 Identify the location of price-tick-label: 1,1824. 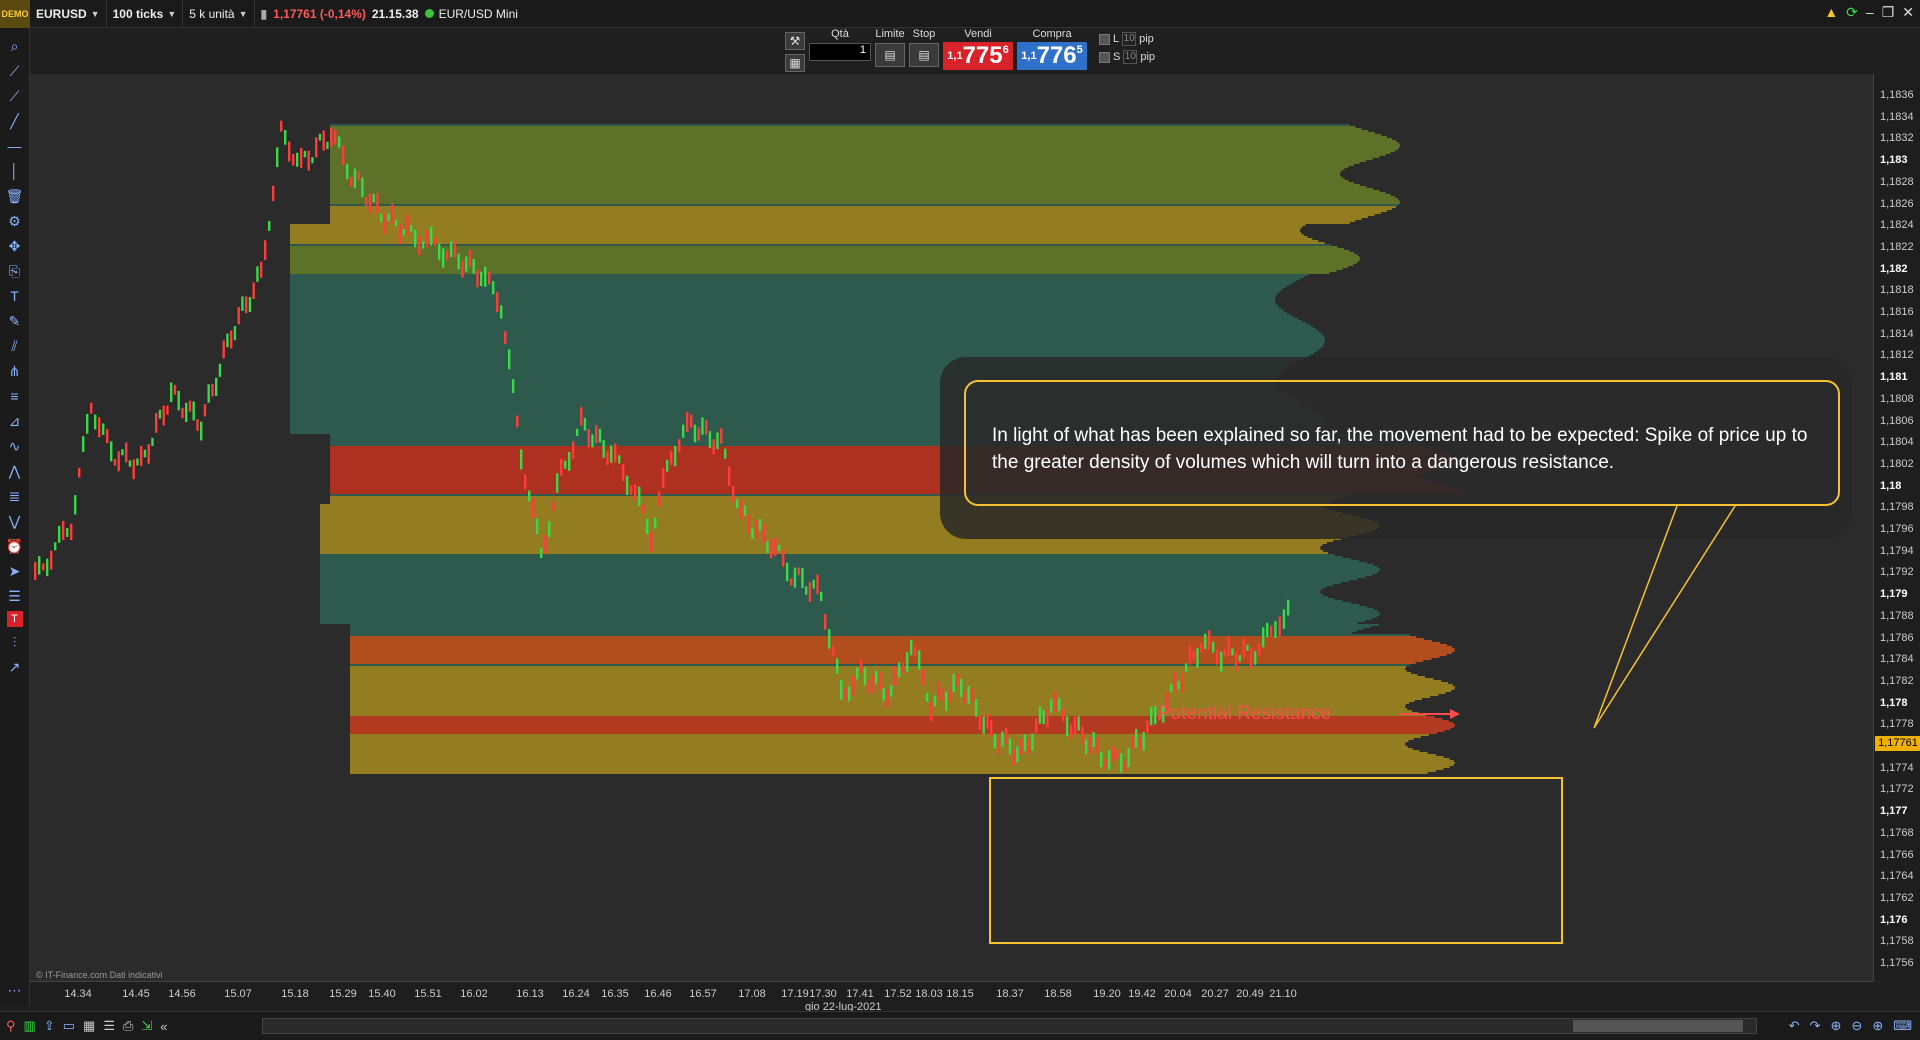
(1897, 225).